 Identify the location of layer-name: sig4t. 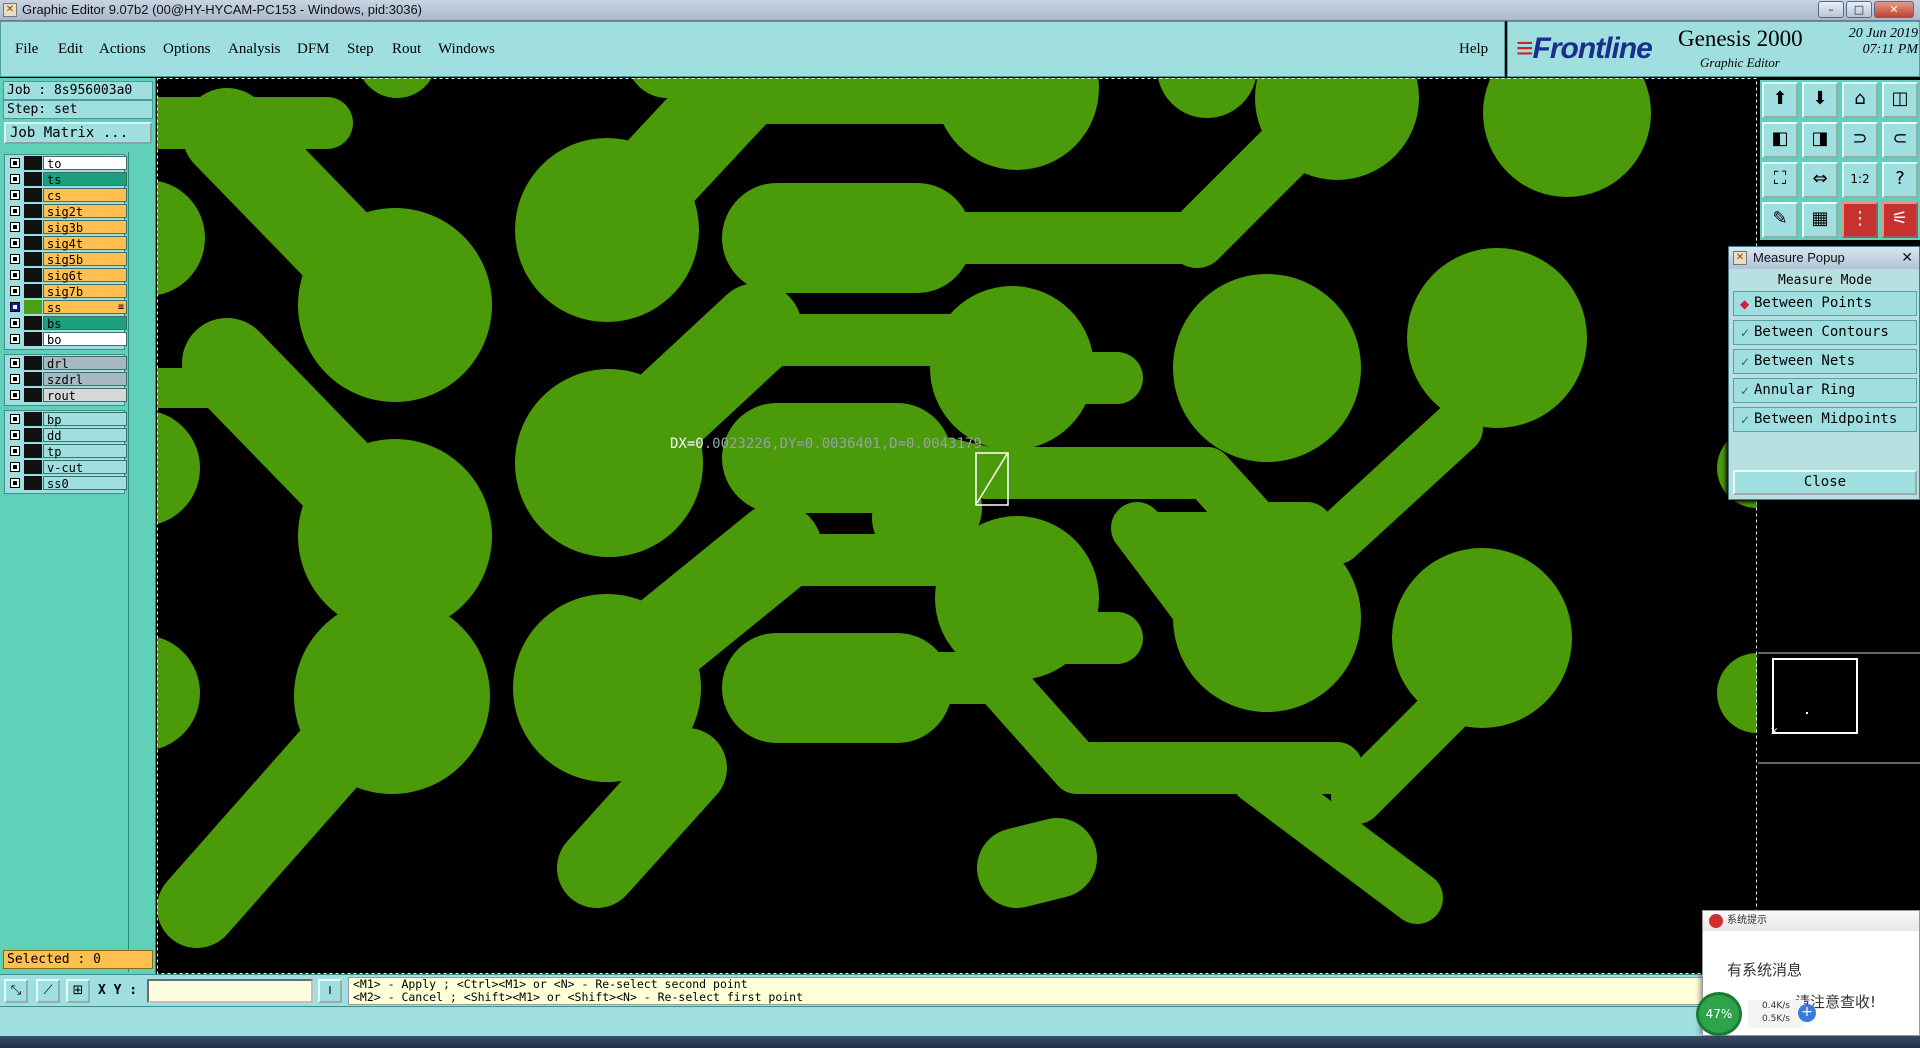
(85, 243).